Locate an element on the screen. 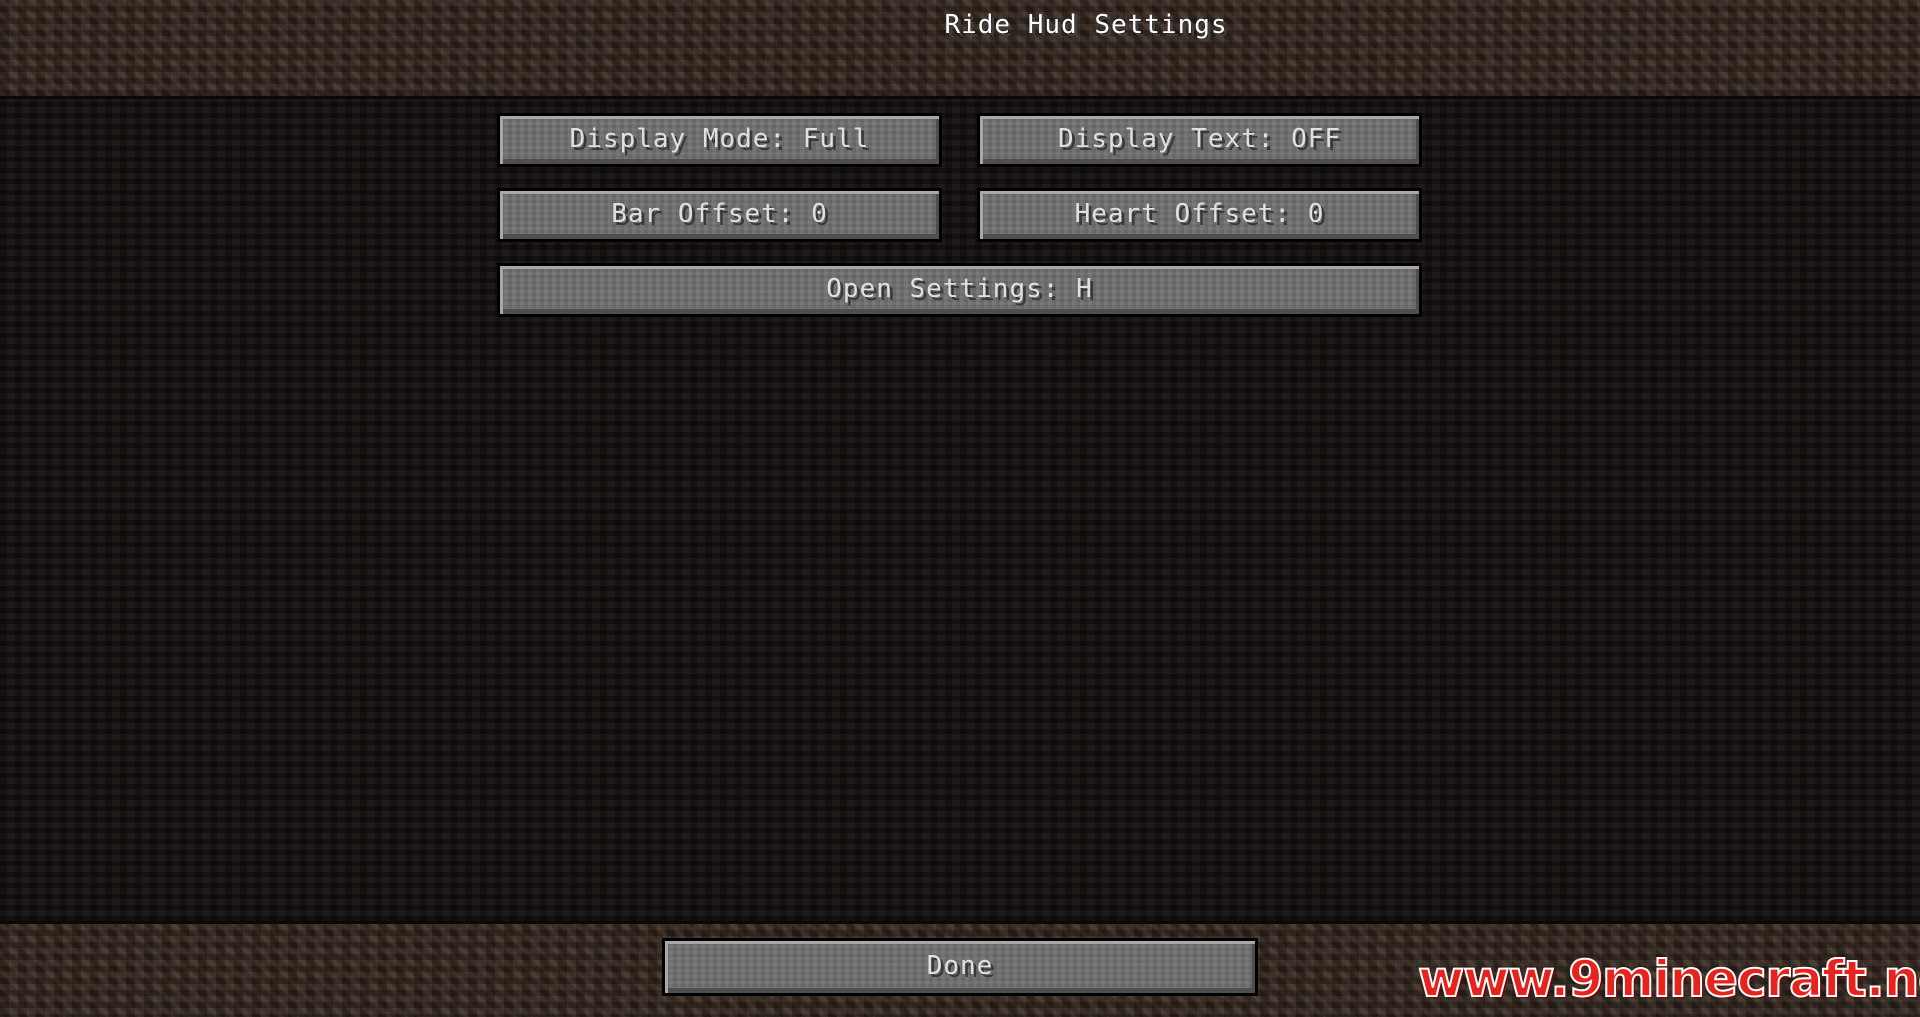 The image size is (1920, 1017). heart-offset-button: Heart Offset: 0 is located at coordinates (1199, 215).